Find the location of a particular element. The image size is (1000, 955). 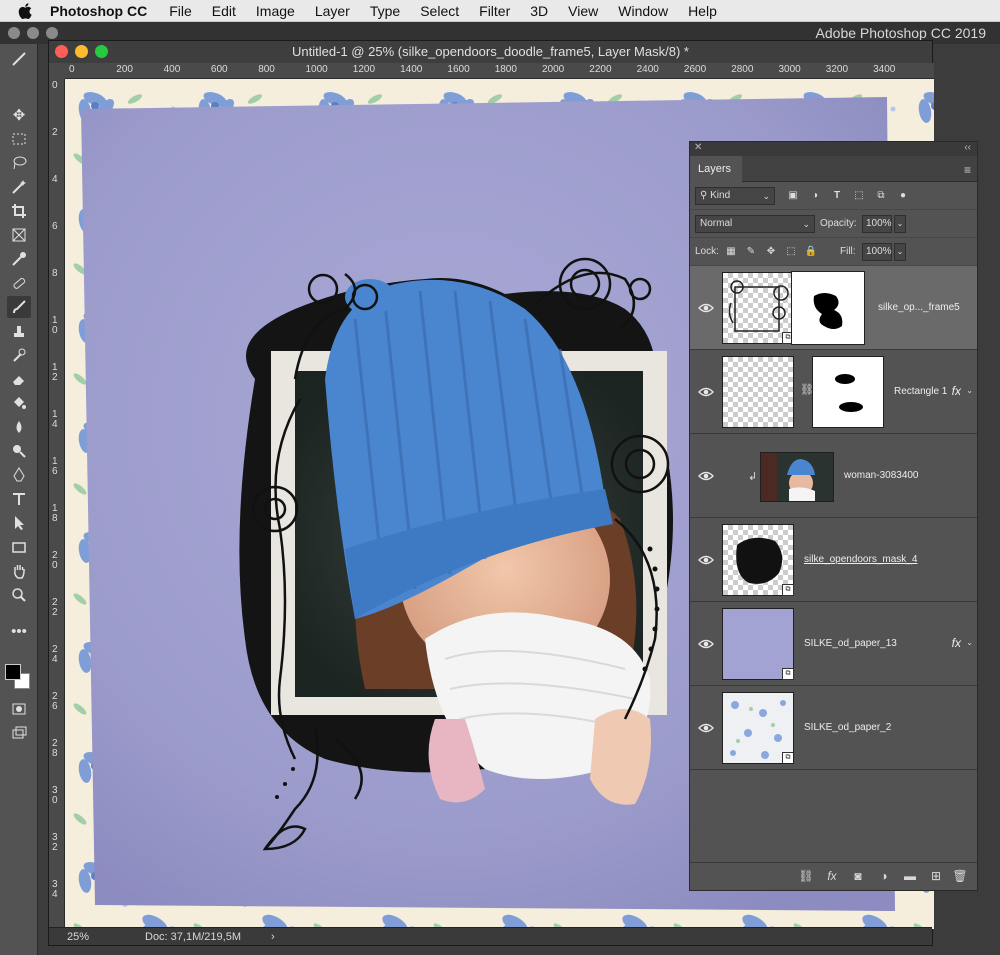

pen-tool-icon is located at coordinates (19, 475).